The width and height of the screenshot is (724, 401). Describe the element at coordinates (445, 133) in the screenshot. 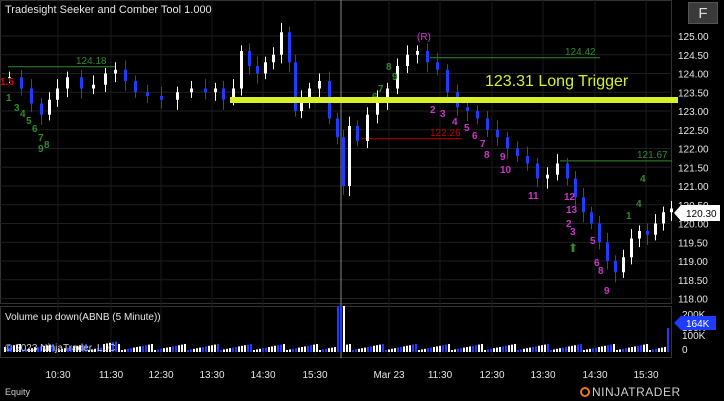

I see `level-label: 122.26` at that location.